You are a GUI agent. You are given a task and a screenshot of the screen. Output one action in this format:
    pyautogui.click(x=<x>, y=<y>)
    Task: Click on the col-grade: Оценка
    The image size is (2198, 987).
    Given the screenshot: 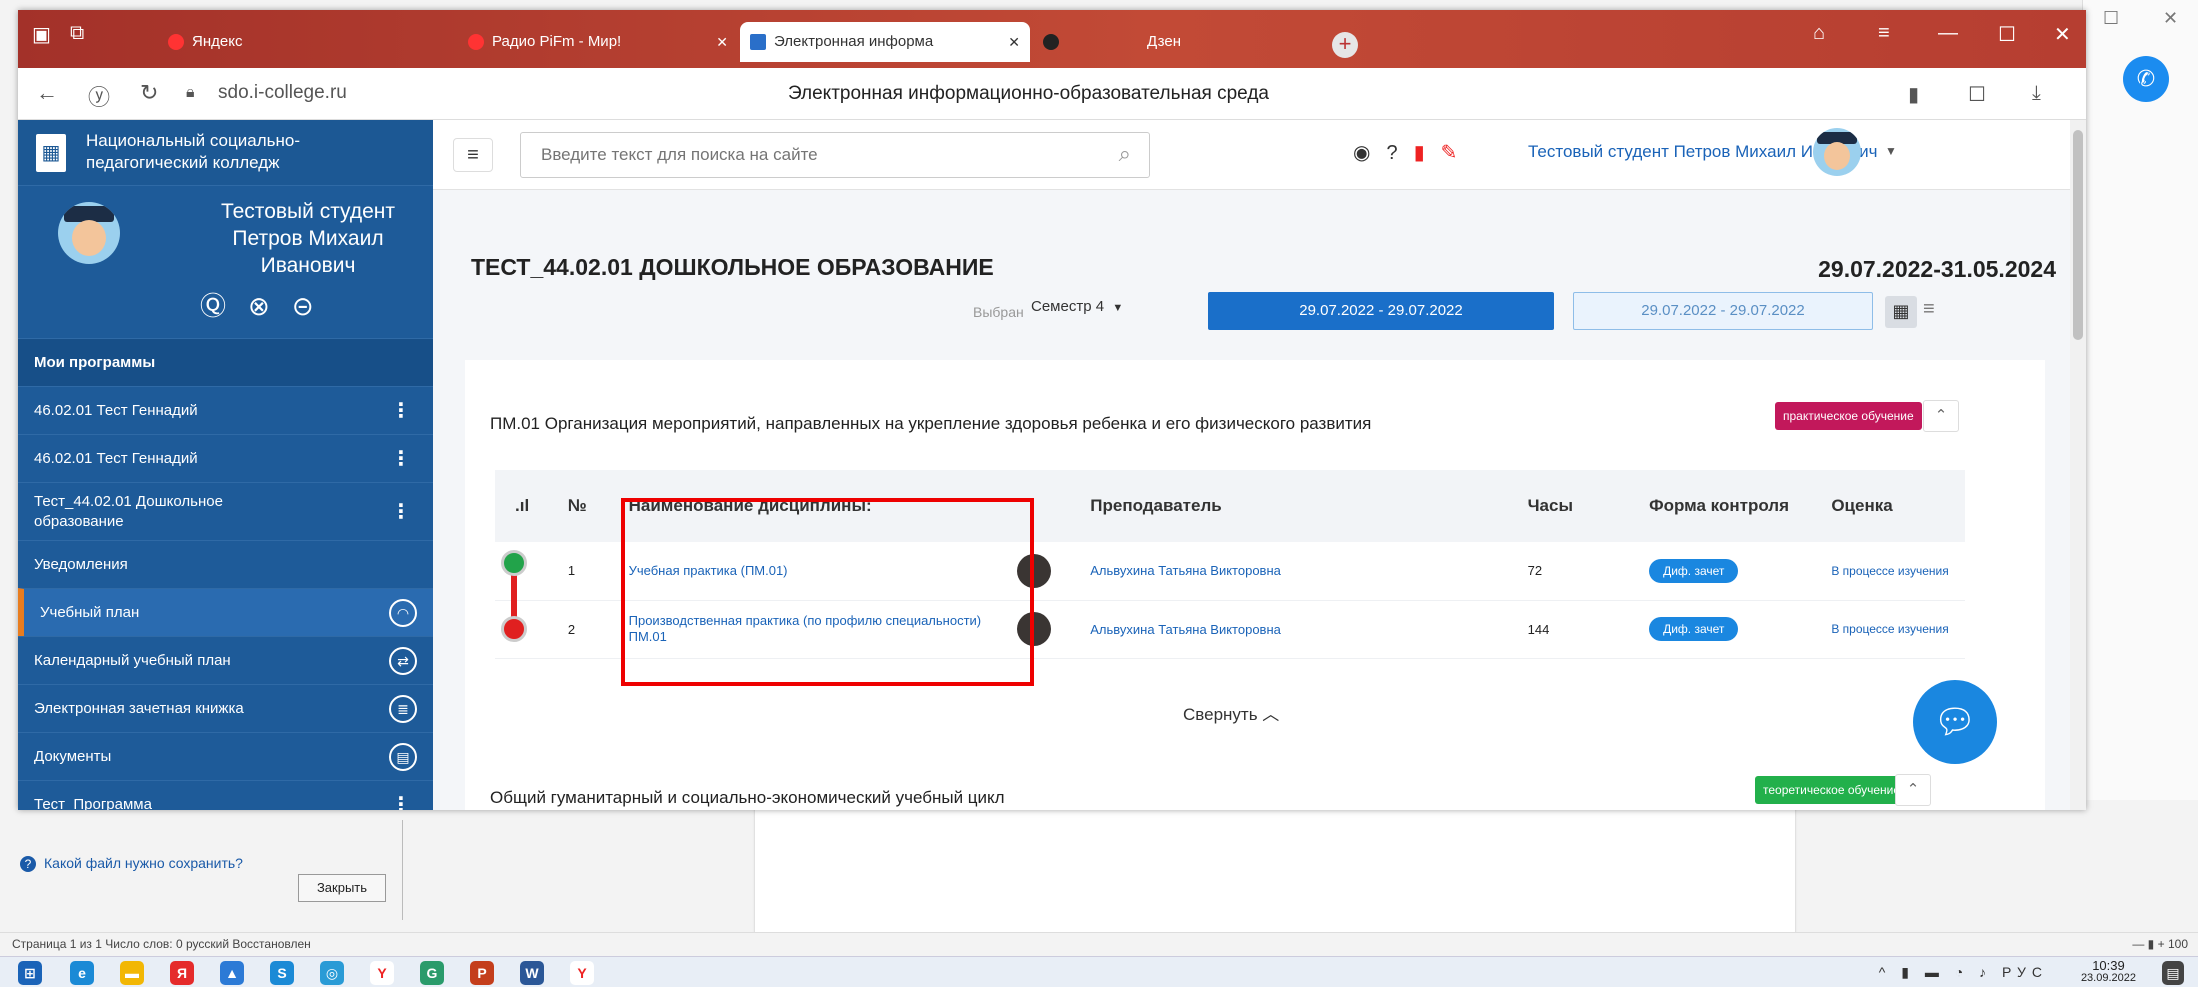 What is the action you would take?
    pyautogui.click(x=1898, y=506)
    